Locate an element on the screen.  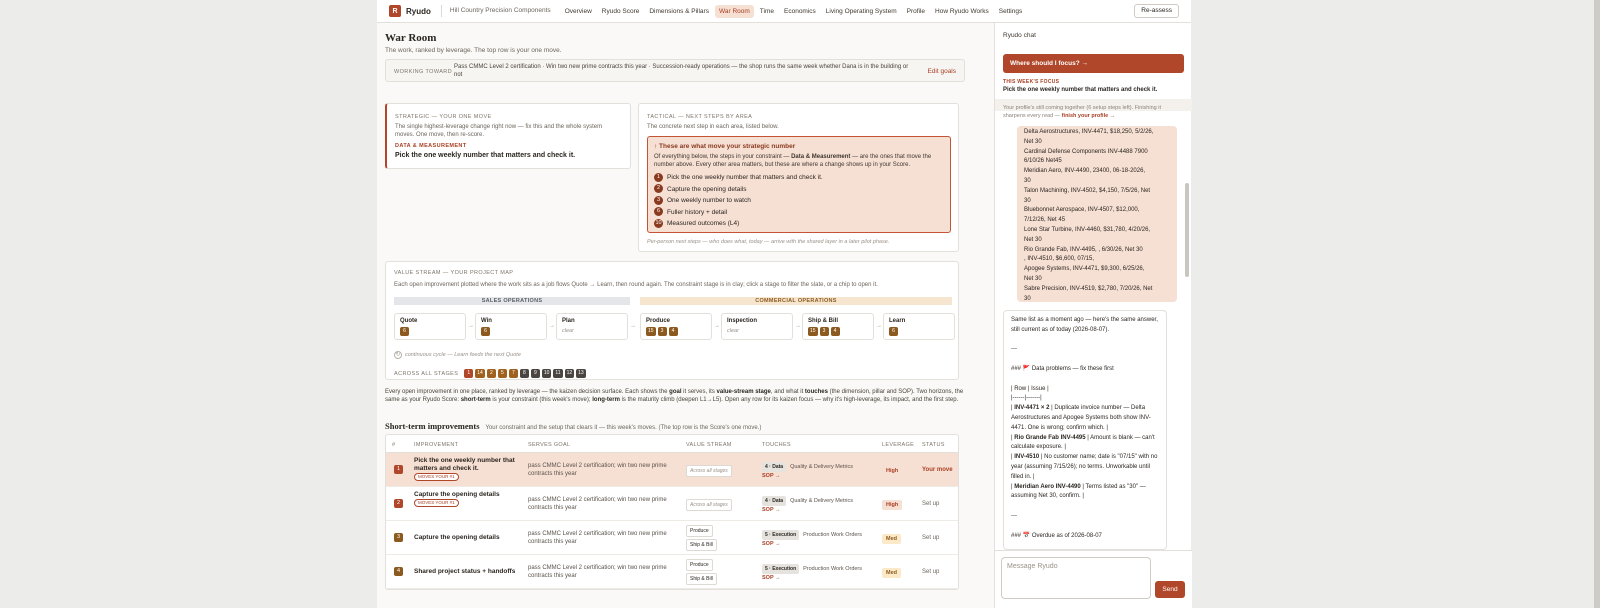
stage-clear-label: clear is located at coordinates (568, 331).